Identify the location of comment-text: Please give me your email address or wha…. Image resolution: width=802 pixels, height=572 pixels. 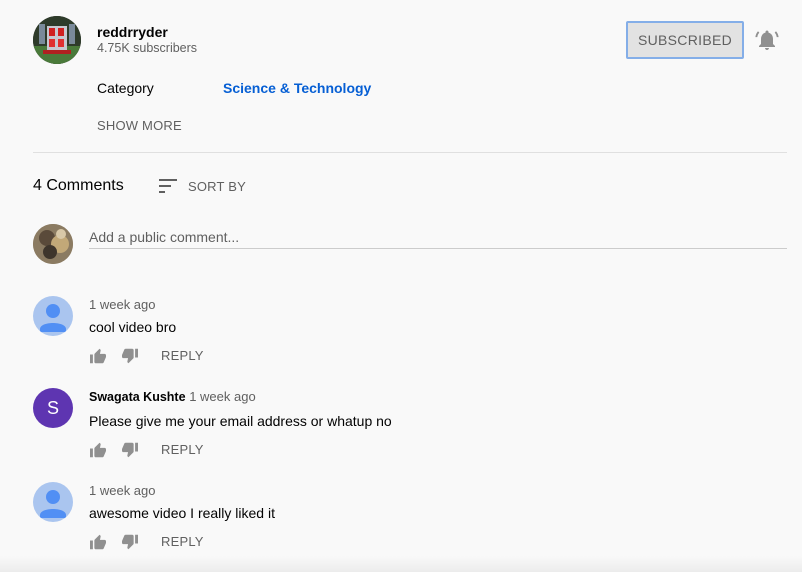
(240, 421).